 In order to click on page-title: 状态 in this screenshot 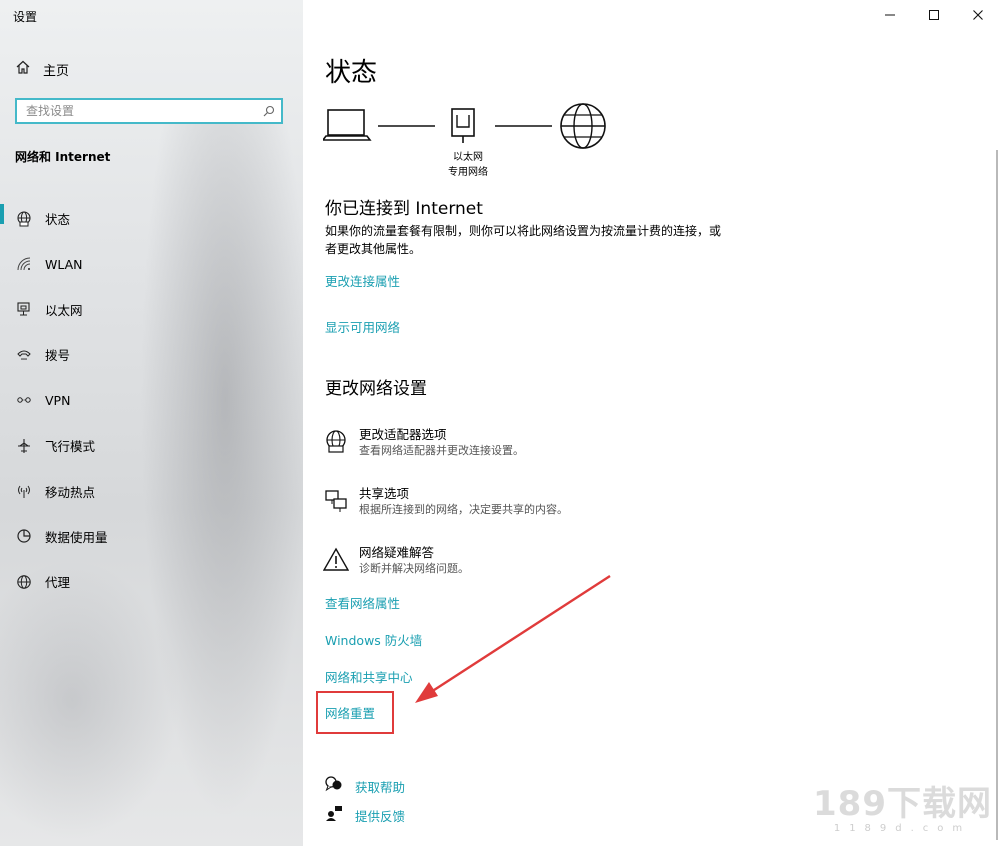, I will do `click(351, 73)`.